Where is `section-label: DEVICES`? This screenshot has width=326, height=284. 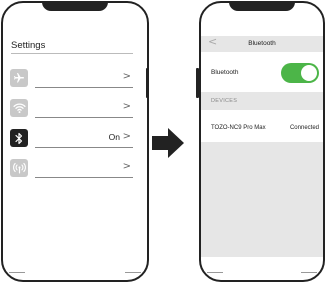
section-label: DEVICES is located at coordinates (224, 101).